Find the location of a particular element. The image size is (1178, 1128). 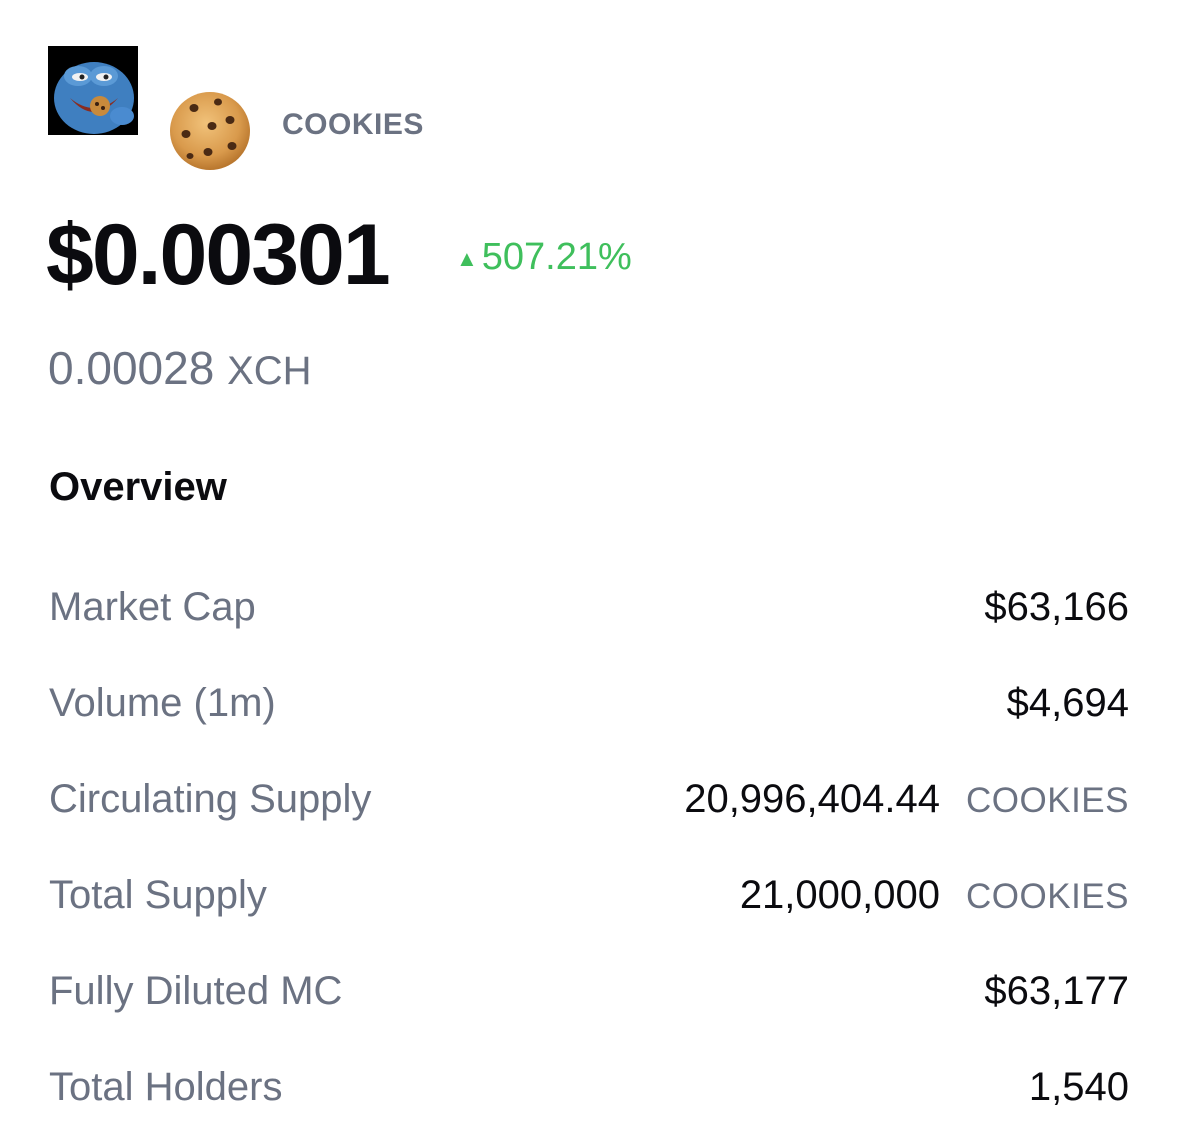

overview-row-total-holders: Total Holders 1,540 is located at coordinates (589, 1087).